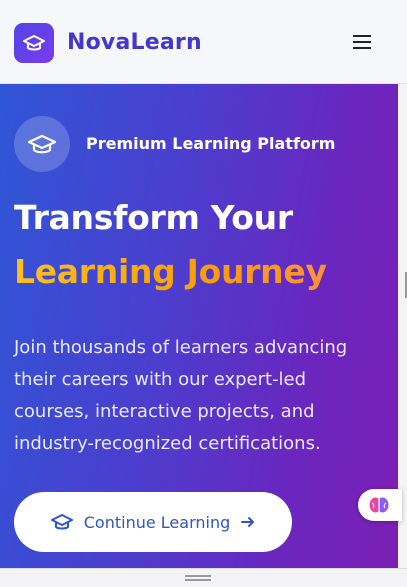 This screenshot has height=587, width=407. What do you see at coordinates (170, 271) in the screenshot?
I see `hero-title-highlight: Learning Journey` at bounding box center [170, 271].